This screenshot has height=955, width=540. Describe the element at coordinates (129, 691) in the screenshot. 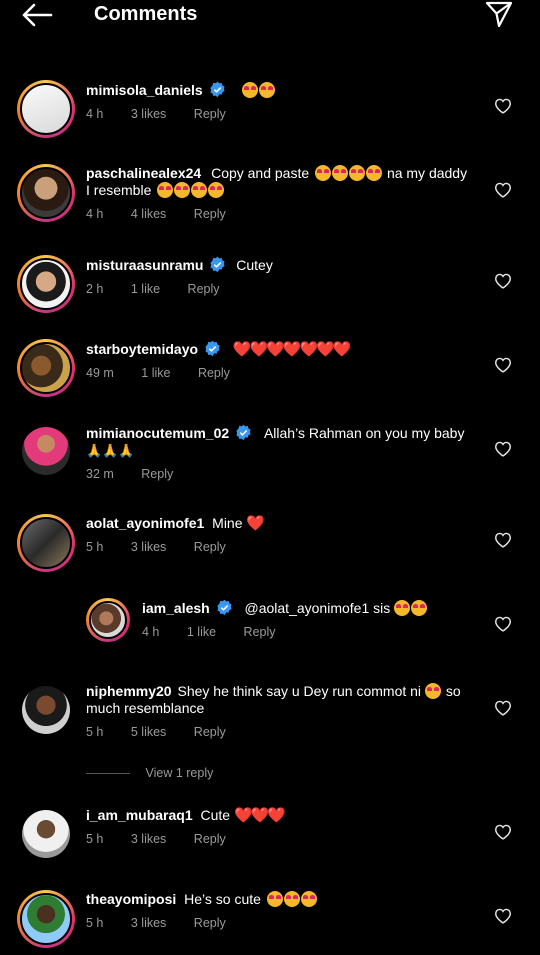

I see `comment-username: niphemmy20` at that location.